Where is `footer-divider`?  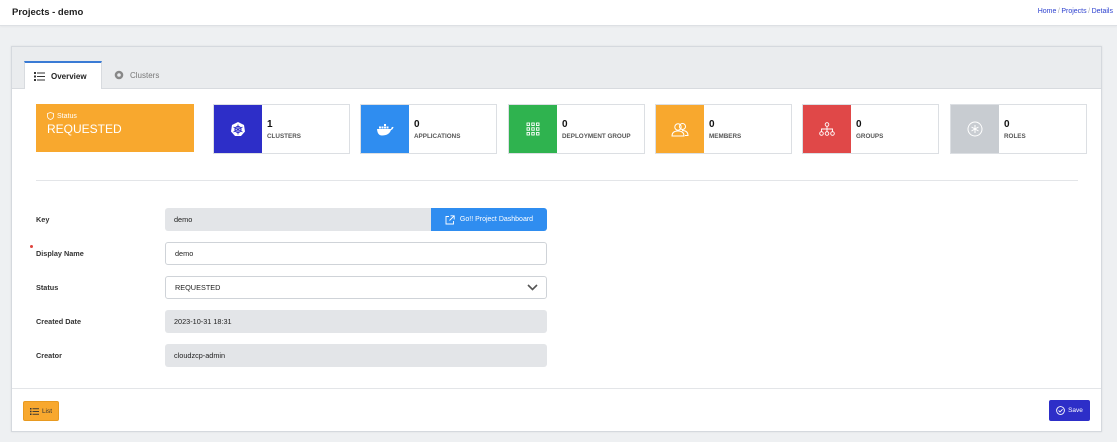
footer-divider is located at coordinates (556, 388).